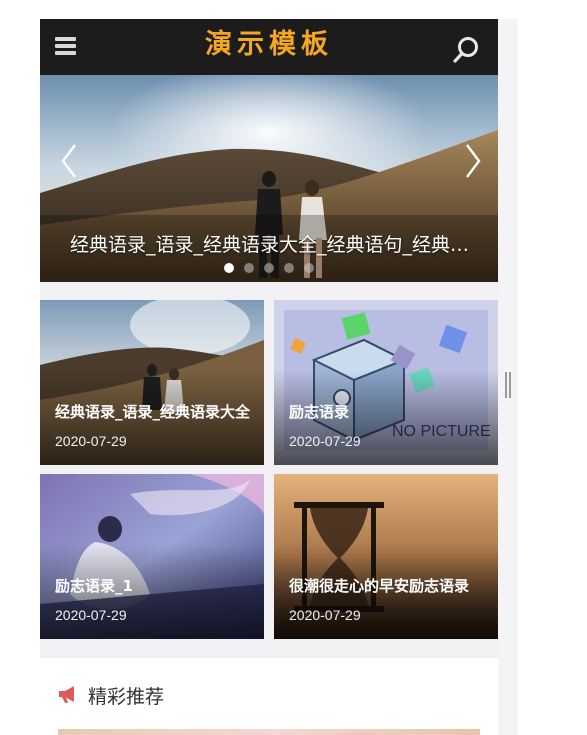  What do you see at coordinates (68, 694) in the screenshot?
I see `megaphone-icon` at bounding box center [68, 694].